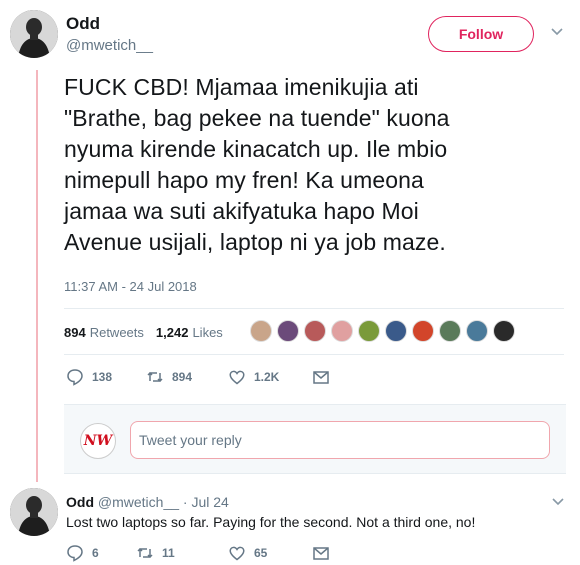 This screenshot has width=580, height=565. I want to click on liker-avatars, so click(385, 331).